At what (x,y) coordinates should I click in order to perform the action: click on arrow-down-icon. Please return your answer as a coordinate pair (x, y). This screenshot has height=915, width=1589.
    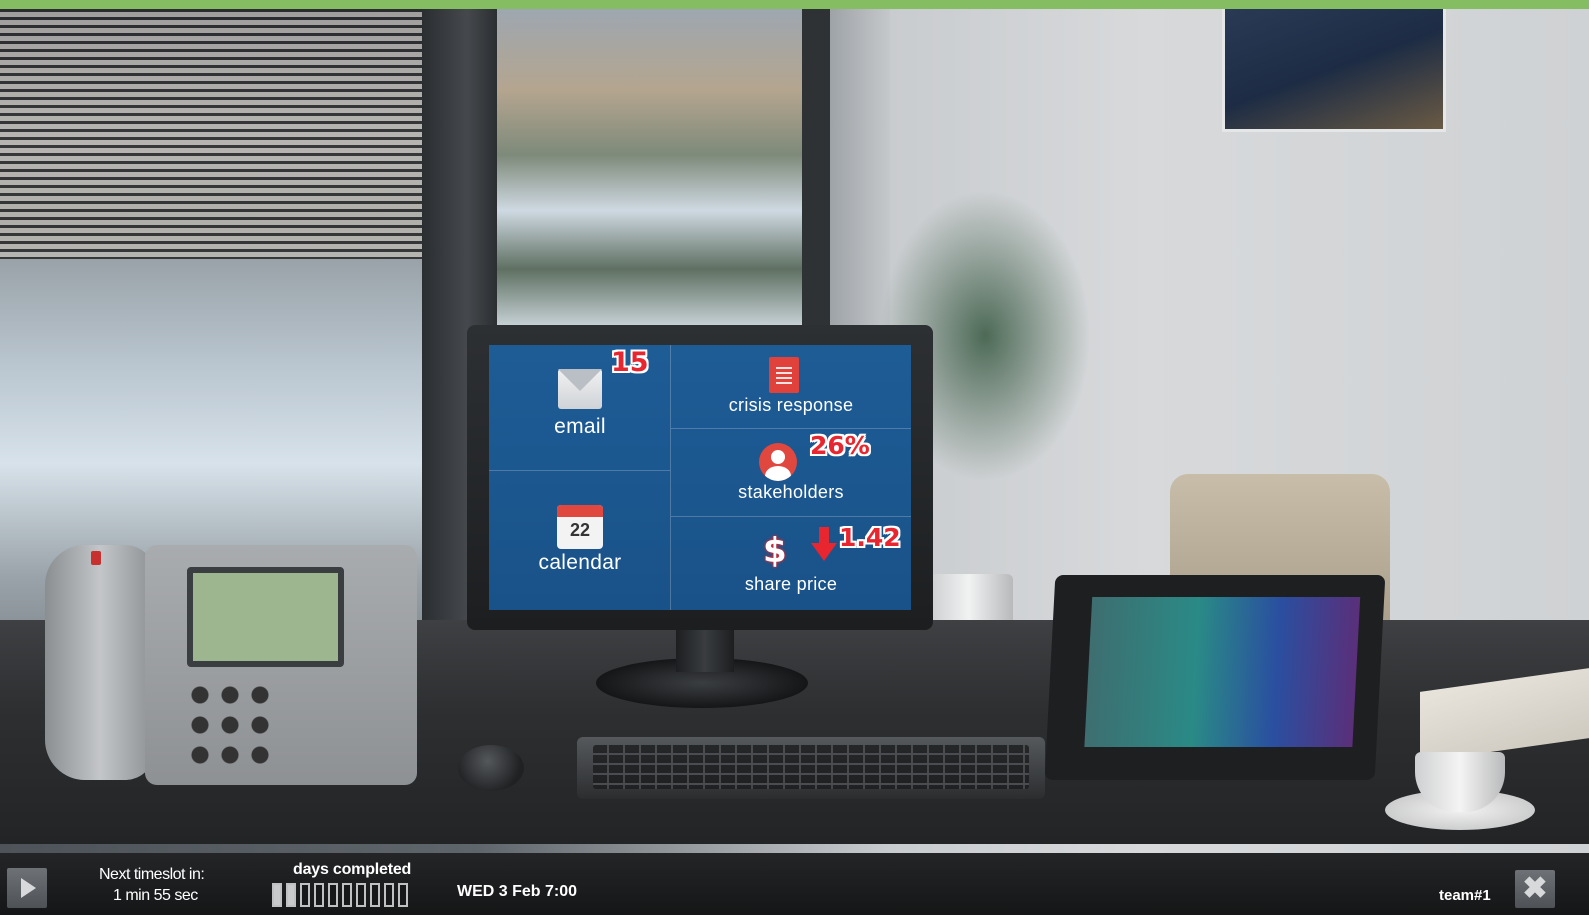
    Looking at the image, I should click on (824, 544).